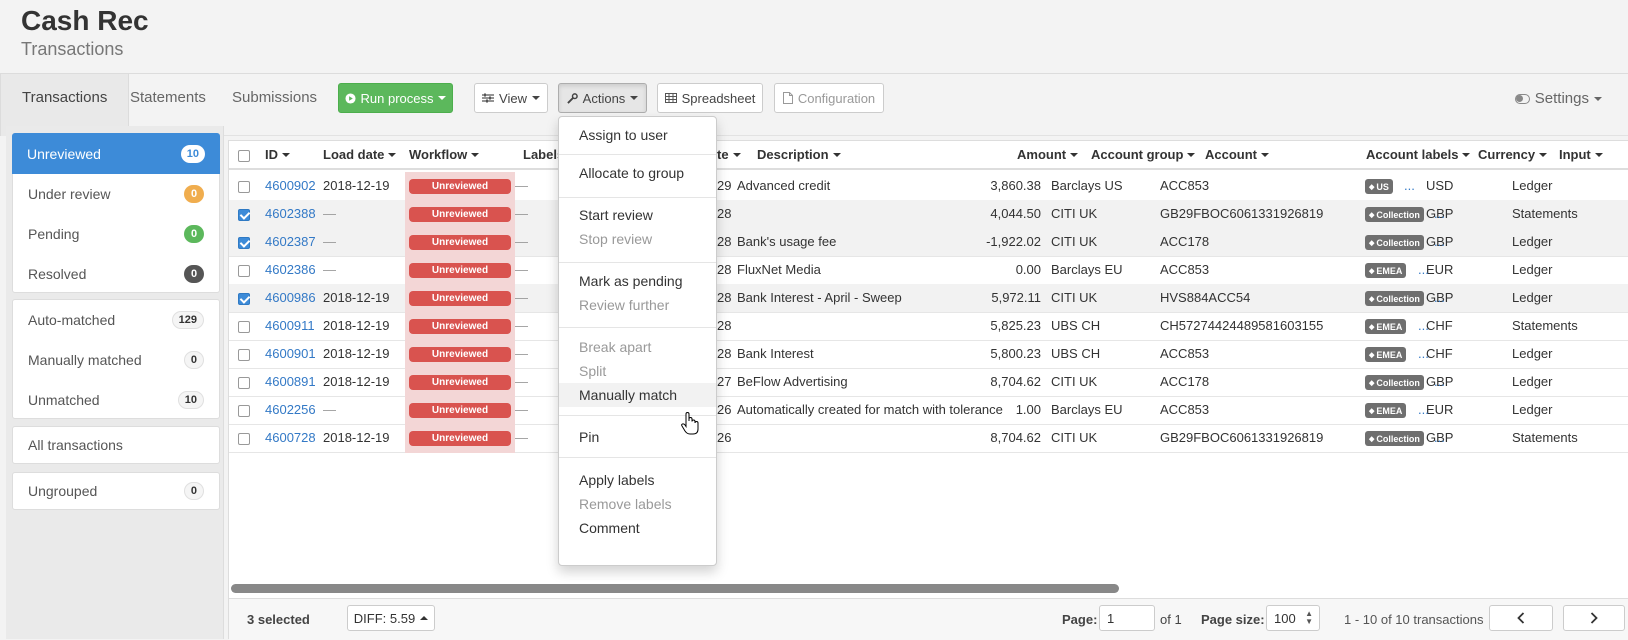 The image size is (1628, 640). I want to click on cell-account: ACC853, so click(1185, 409).